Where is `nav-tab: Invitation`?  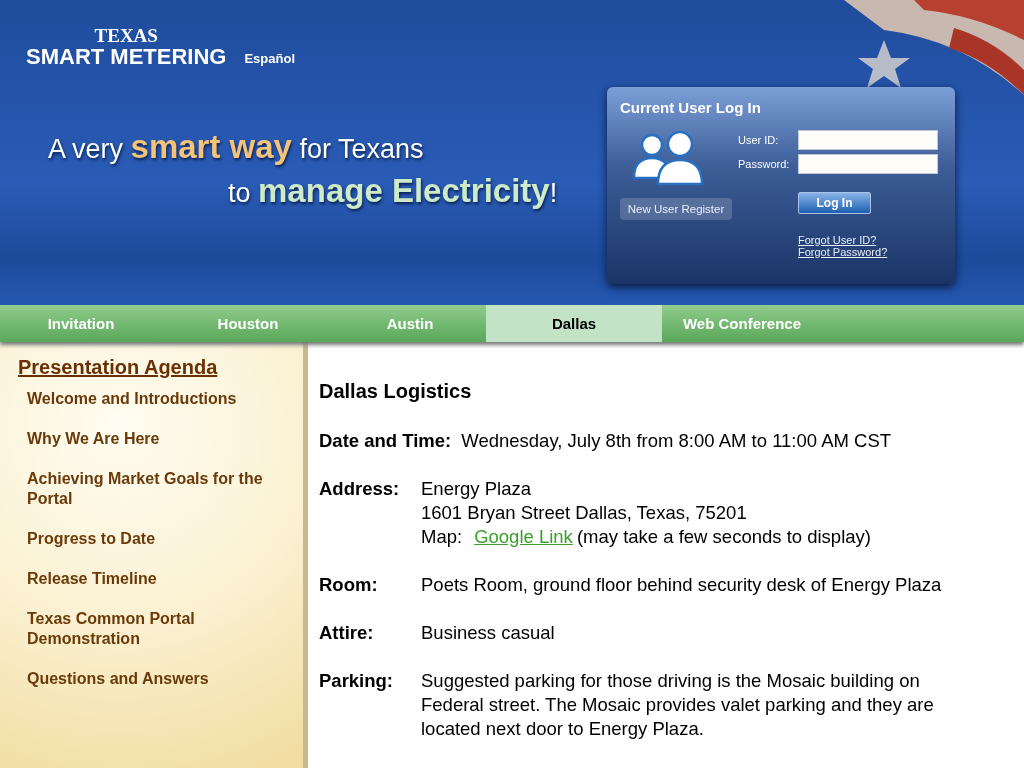
nav-tab: Invitation is located at coordinates (81, 323).